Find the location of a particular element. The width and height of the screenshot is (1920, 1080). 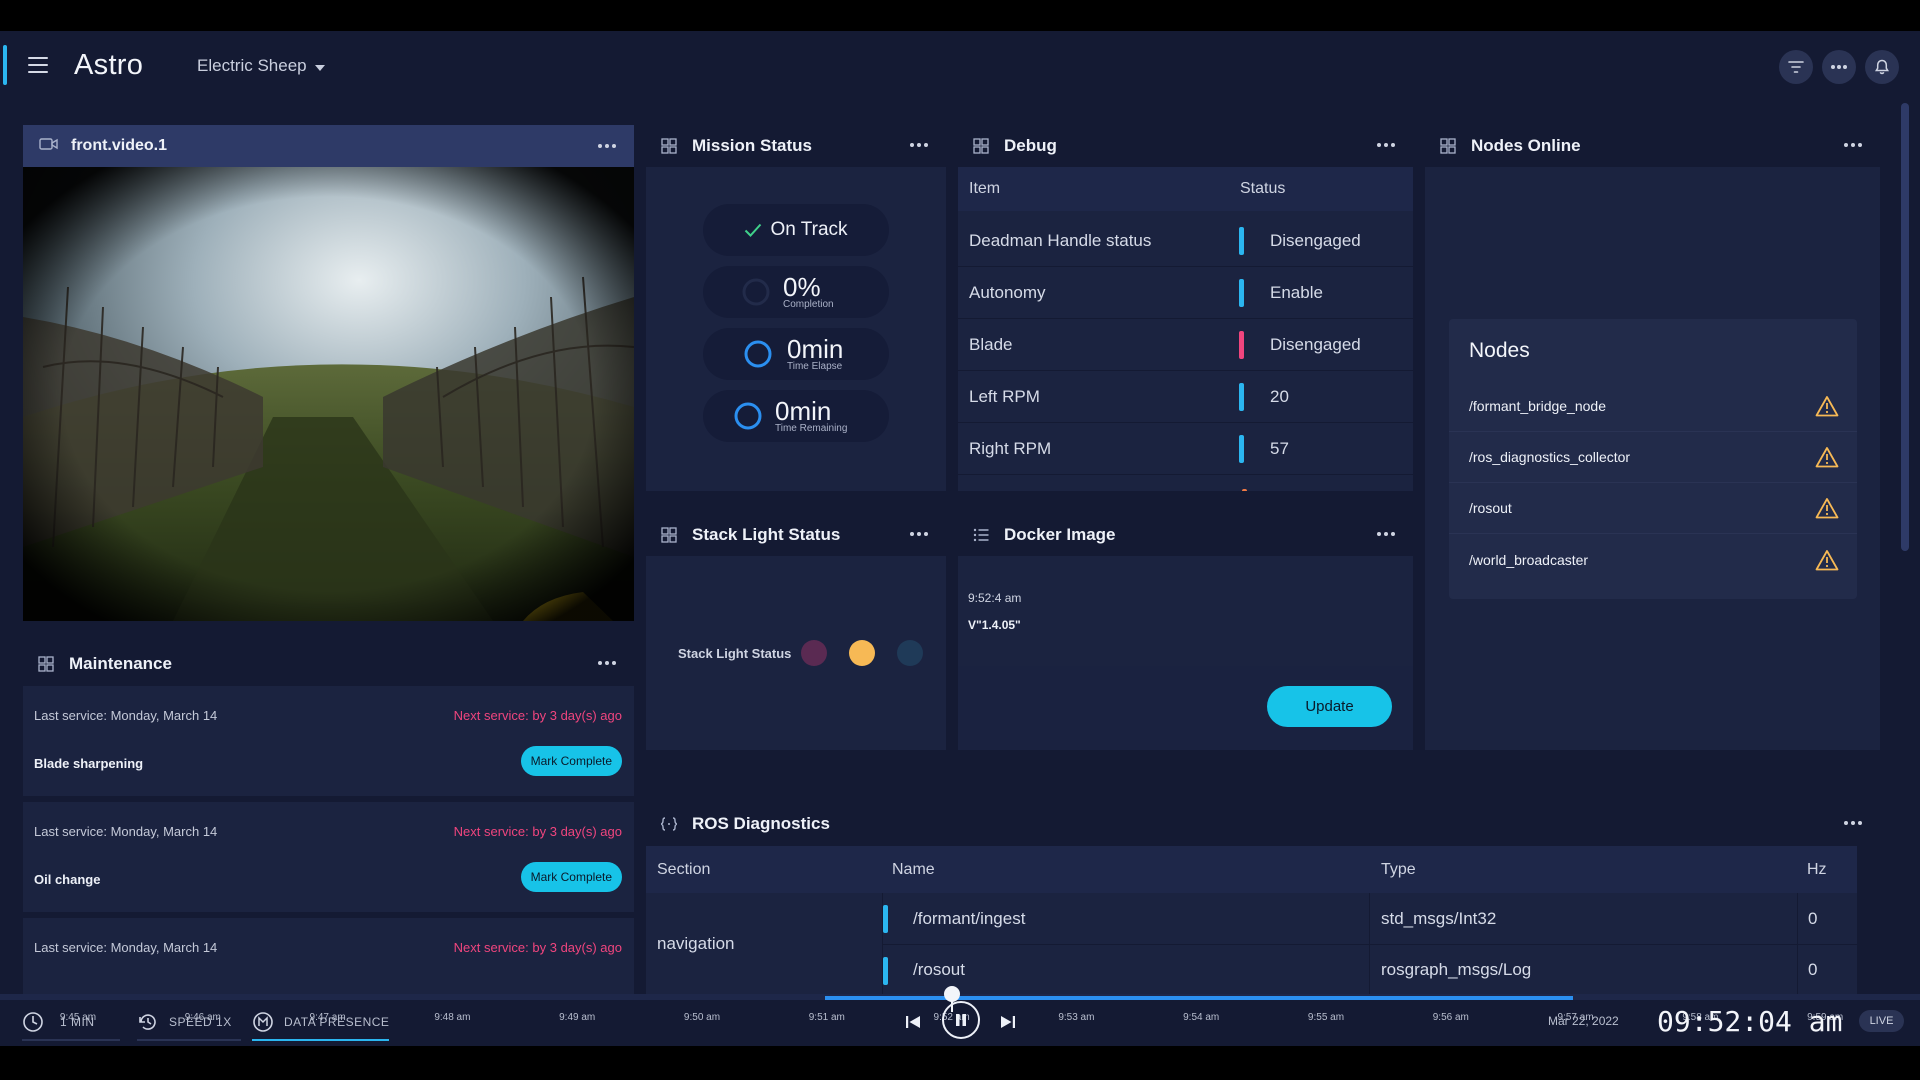

ros-section-cell: navigation is located at coordinates (764, 943).